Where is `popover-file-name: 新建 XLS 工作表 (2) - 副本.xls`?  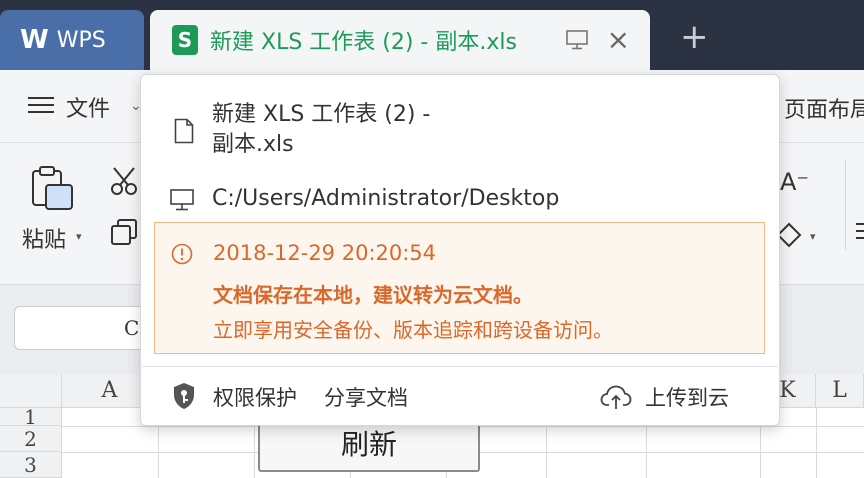
popover-file-name: 新建 XLS 工作表 (2) - 副本.xls is located at coordinates (362, 130).